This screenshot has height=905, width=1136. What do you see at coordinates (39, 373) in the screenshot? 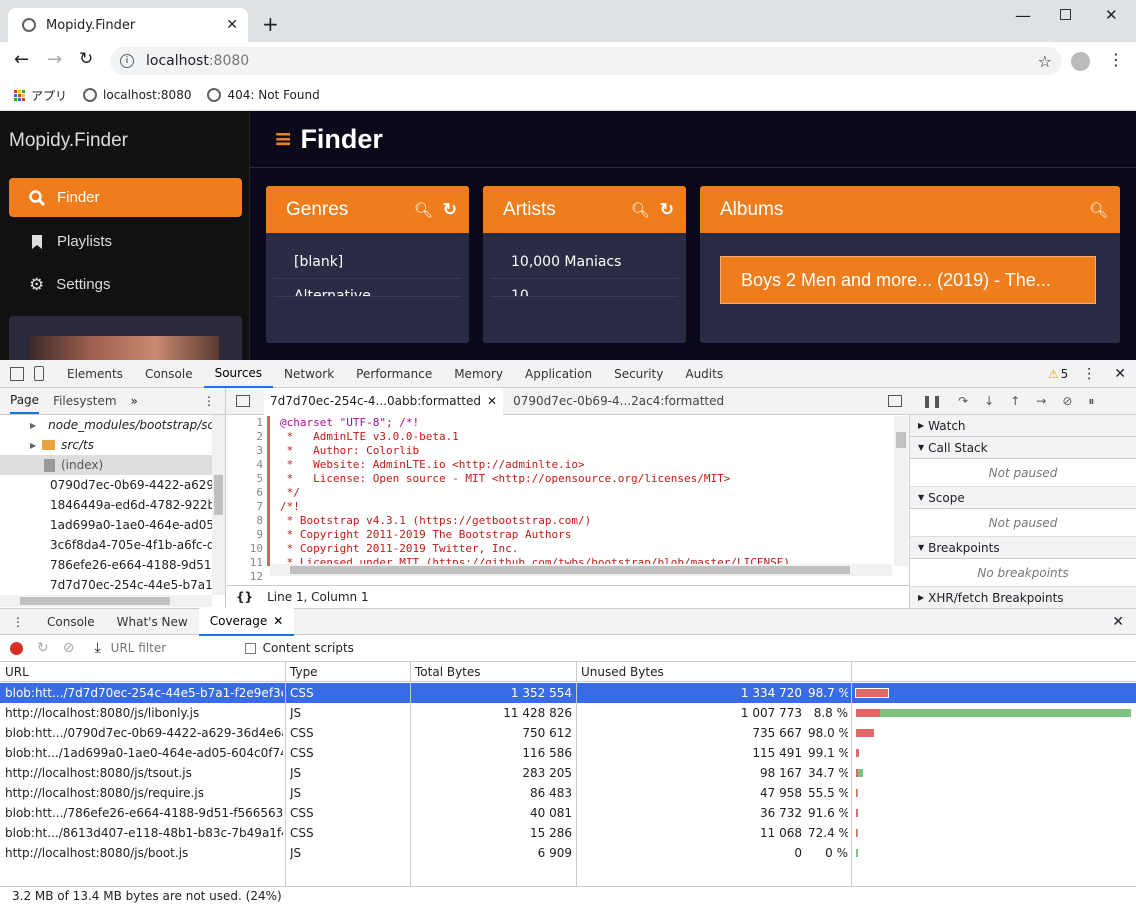
I see `device-toolbar-icon` at bounding box center [39, 373].